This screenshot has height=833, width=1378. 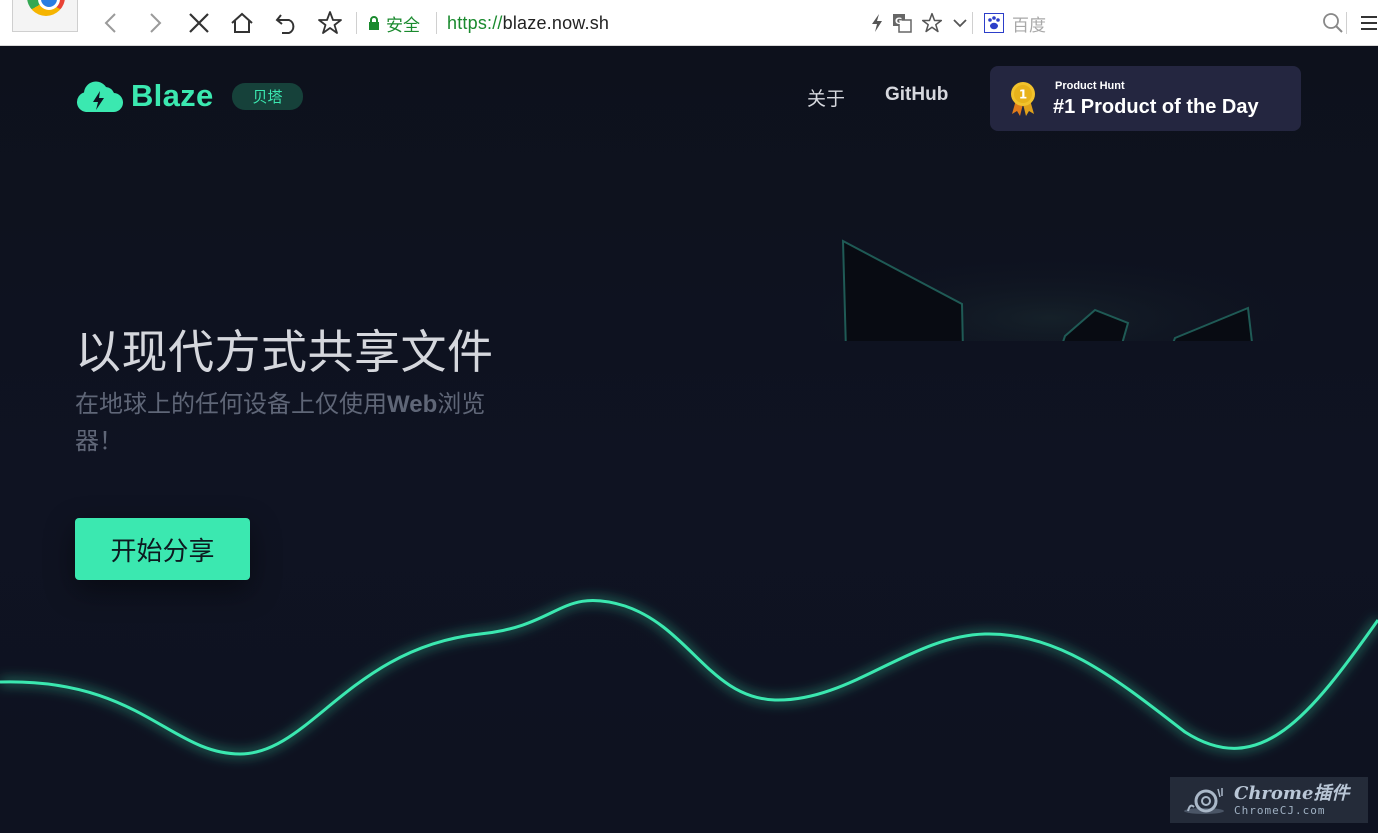 I want to click on beta-badge: 贝塔, so click(x=267, y=96).